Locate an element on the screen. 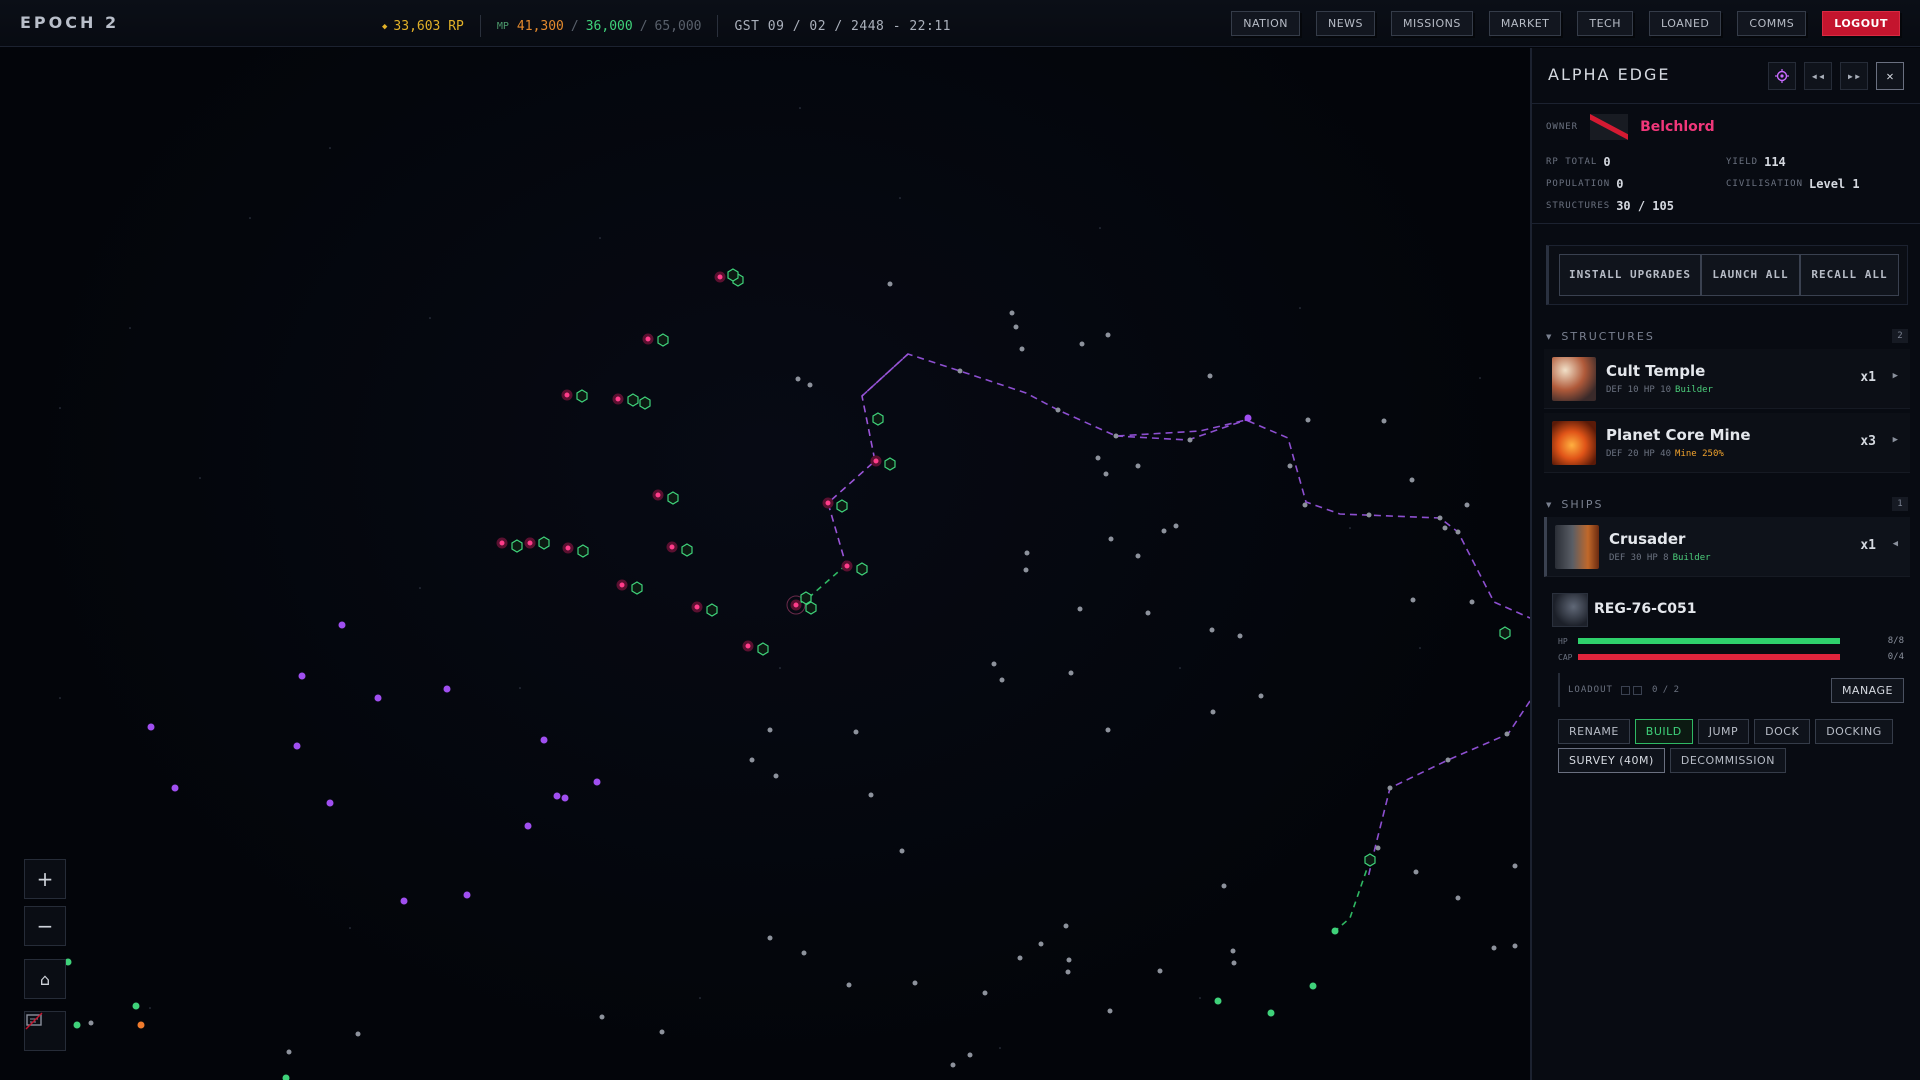 The image size is (1920, 1080). ship-card: Crusader DEF 30 HP 8 Builder x1 ◀ is located at coordinates (1727, 547).